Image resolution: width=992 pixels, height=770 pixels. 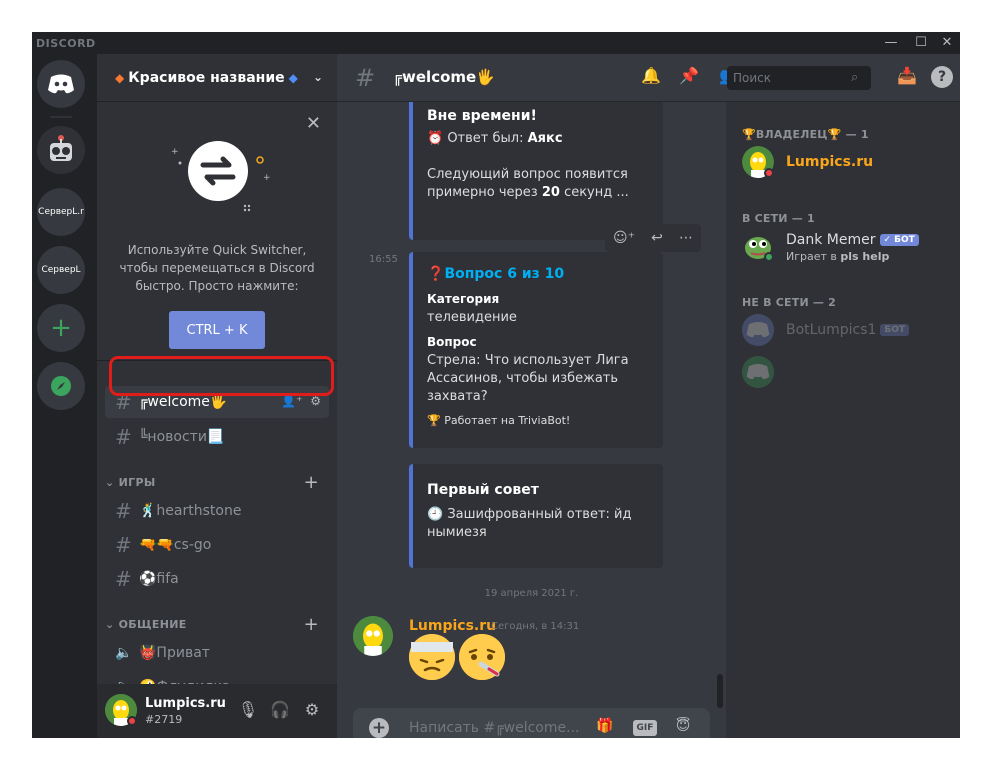 I want to click on activity-game: pls help, so click(x=865, y=256).